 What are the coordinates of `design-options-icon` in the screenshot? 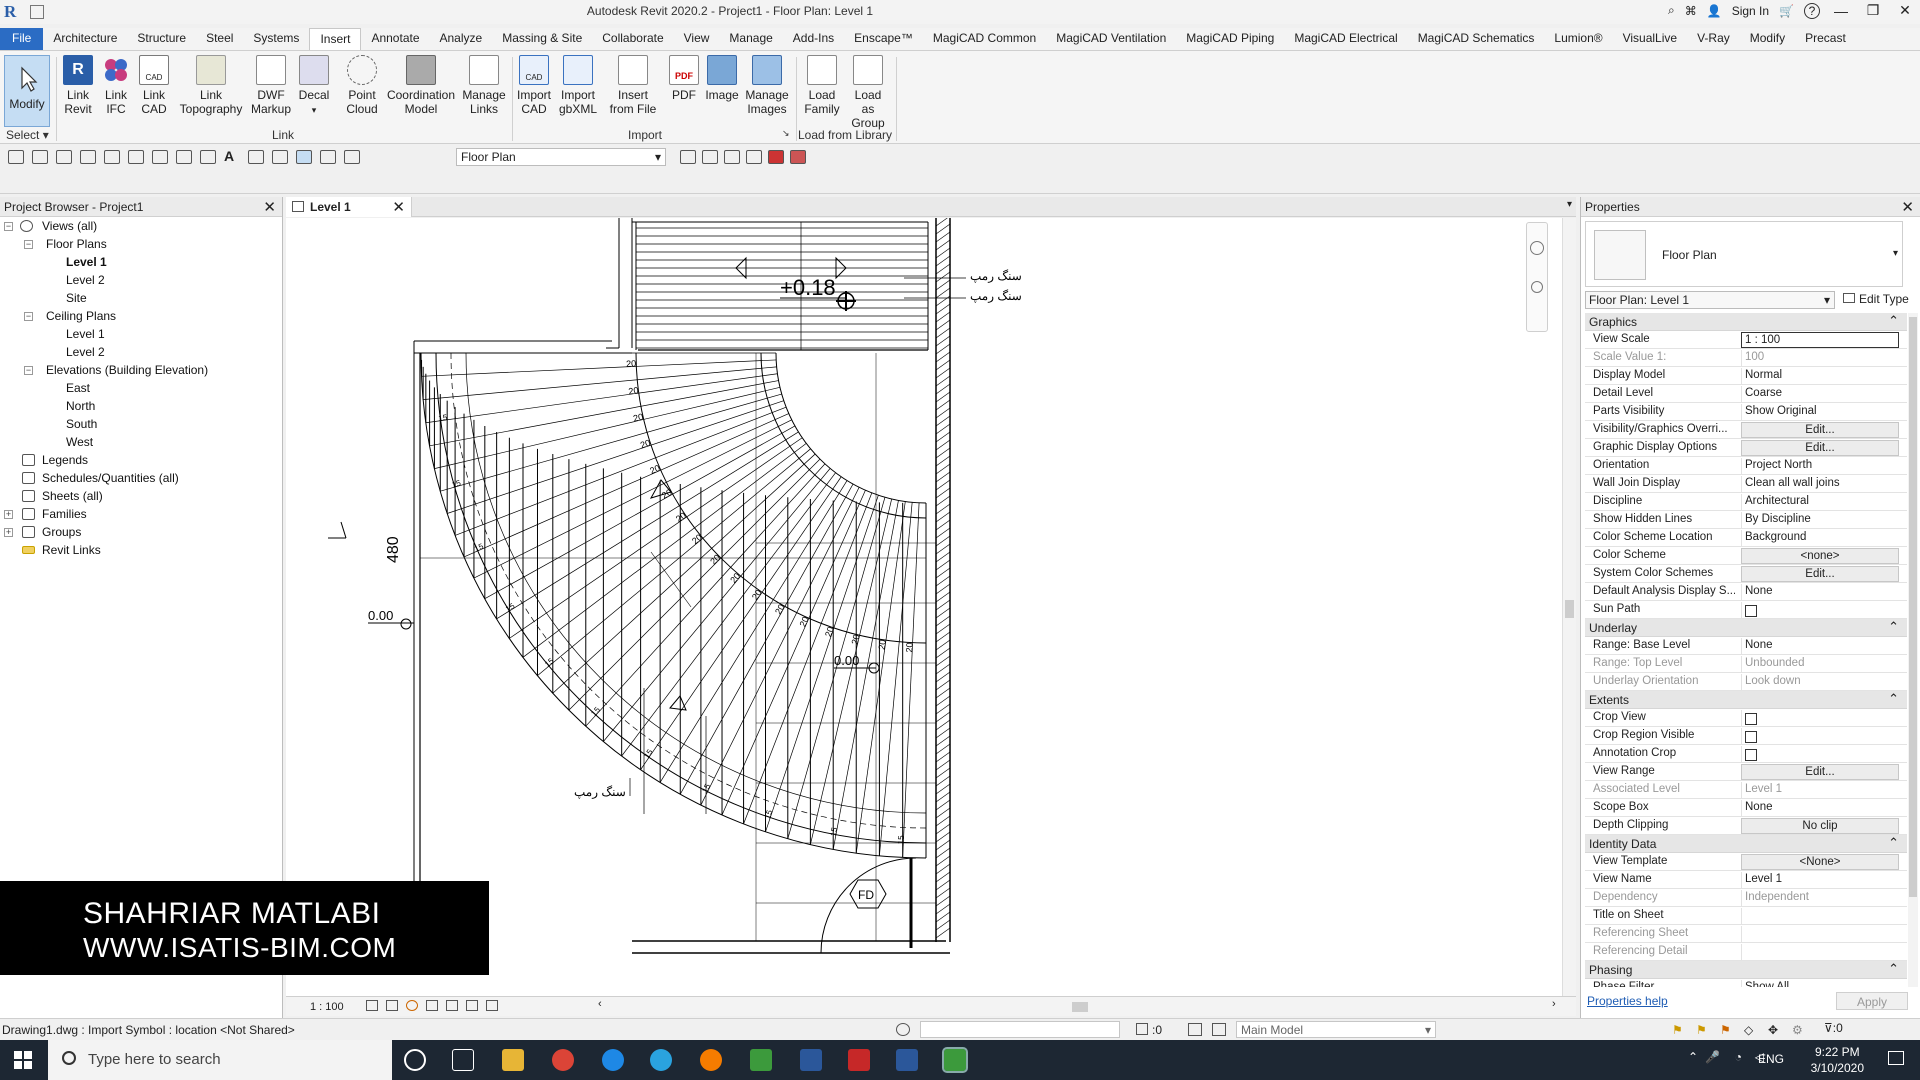 It's located at (1195, 1029).